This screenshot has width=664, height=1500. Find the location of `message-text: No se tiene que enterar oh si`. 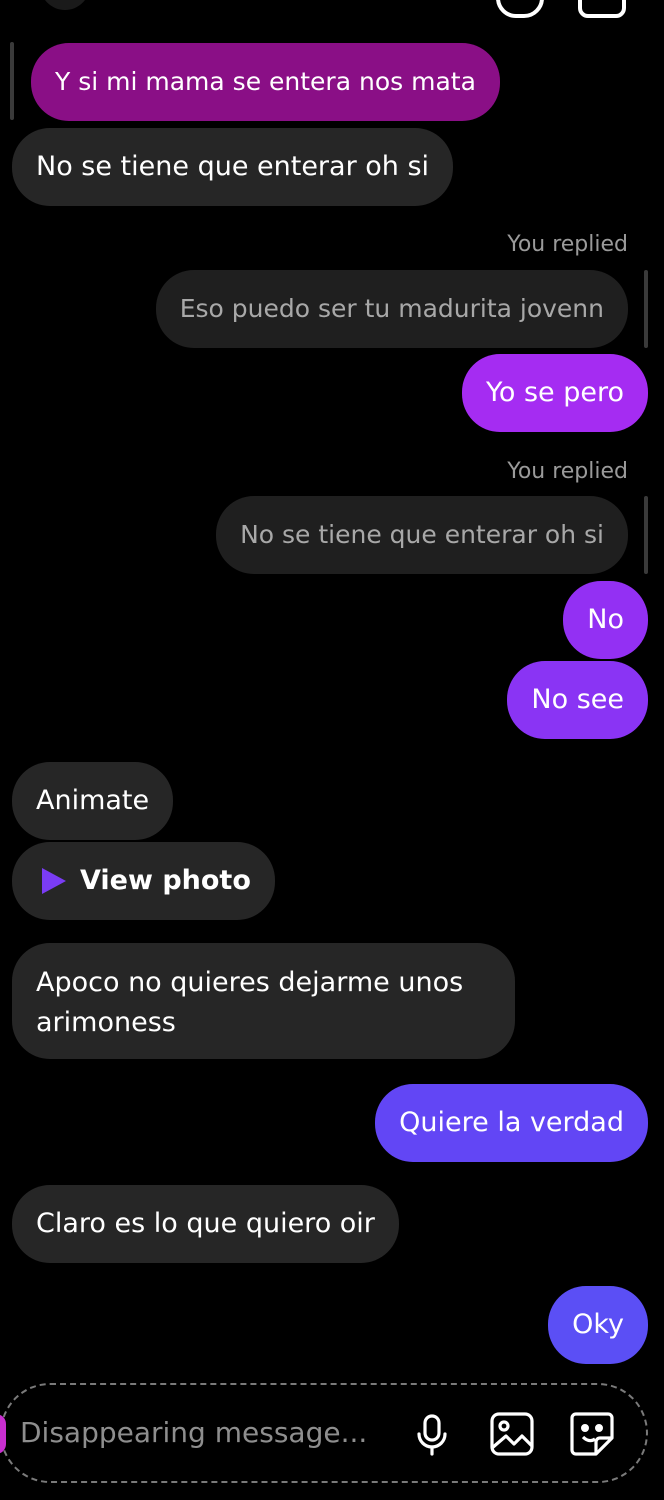

message-text: No se tiene que enterar oh si is located at coordinates (233, 166).